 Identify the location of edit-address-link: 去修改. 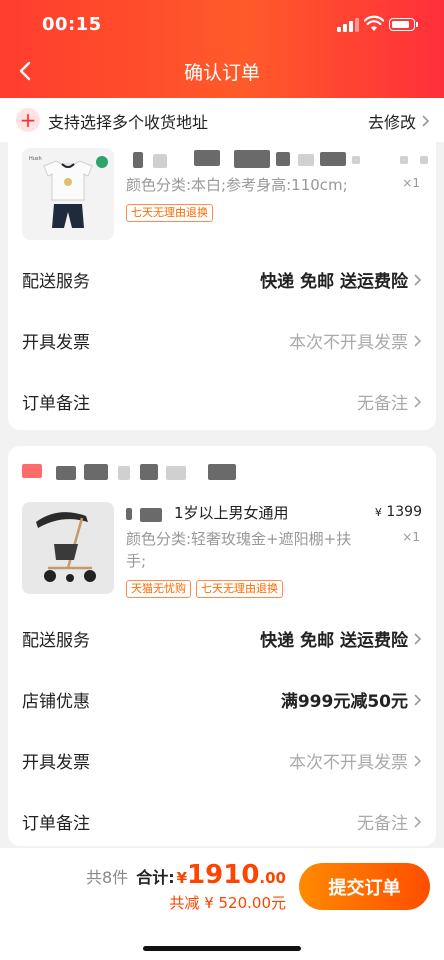
(399, 121).